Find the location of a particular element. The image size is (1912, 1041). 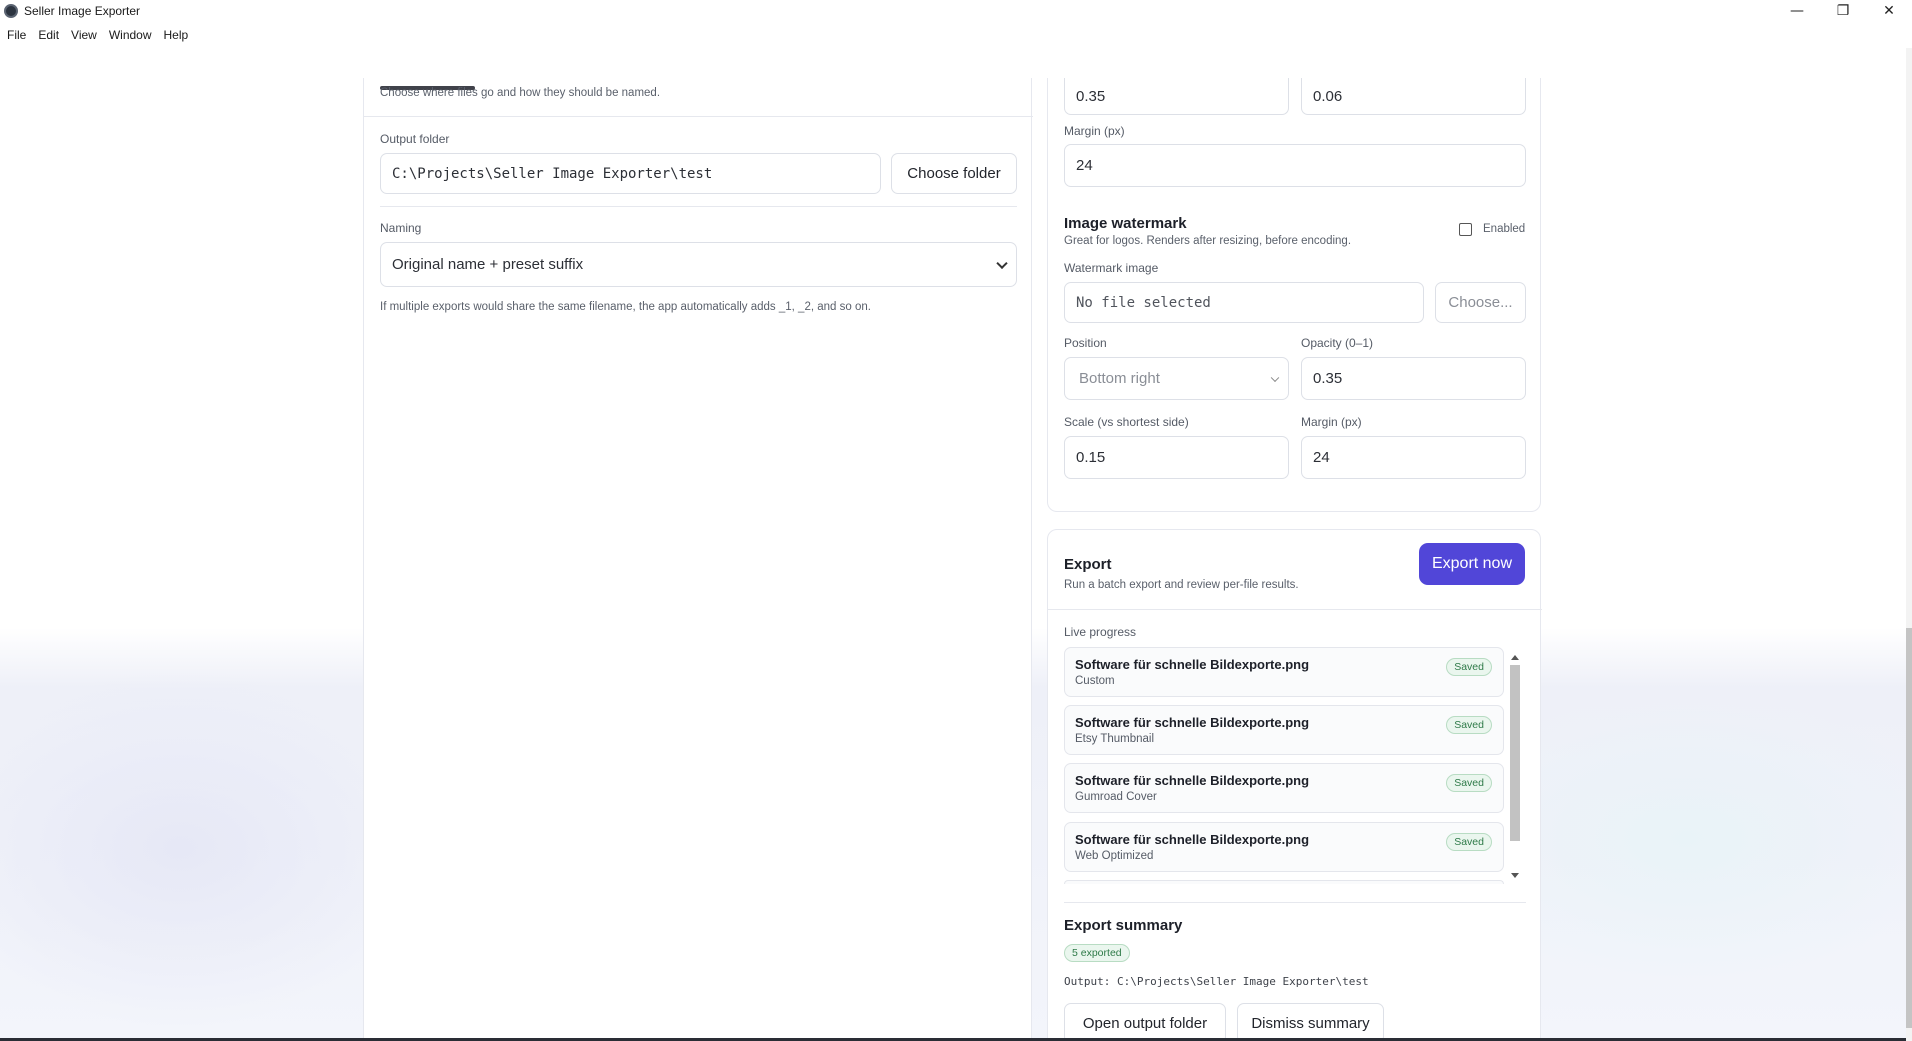

minimize-icon: — is located at coordinates (1797, 11).